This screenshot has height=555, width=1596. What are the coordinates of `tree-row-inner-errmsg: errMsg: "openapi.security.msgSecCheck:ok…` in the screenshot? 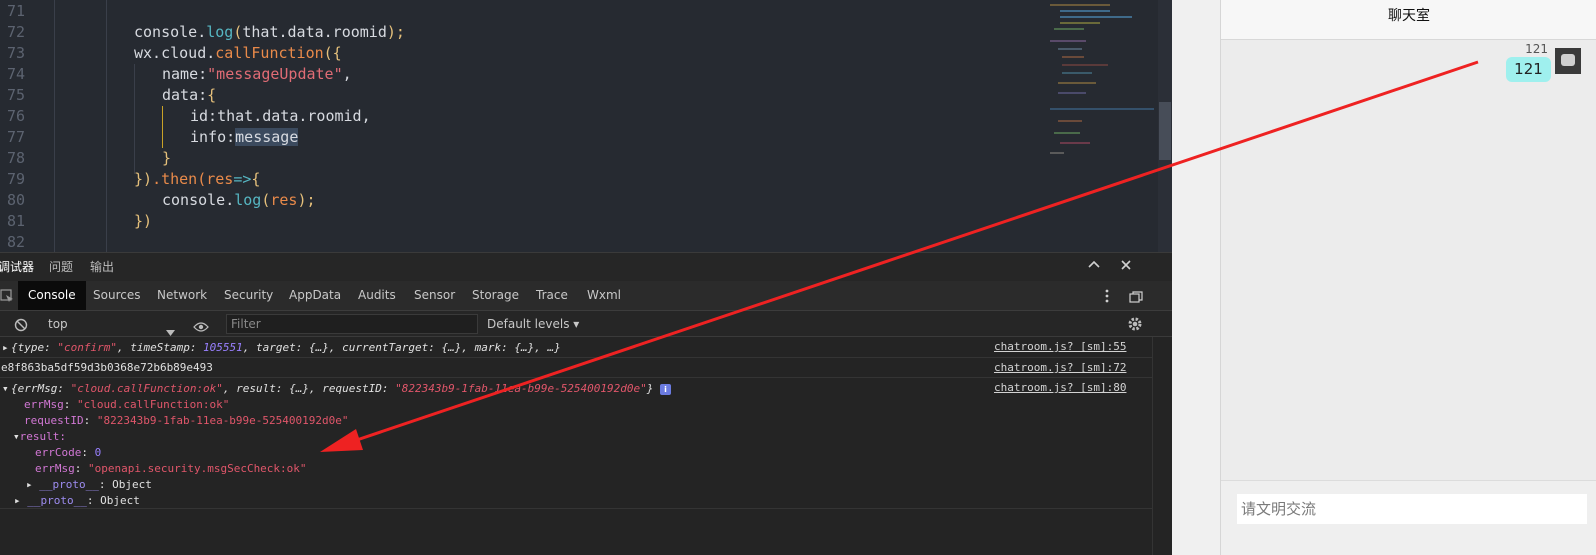 It's located at (171, 468).